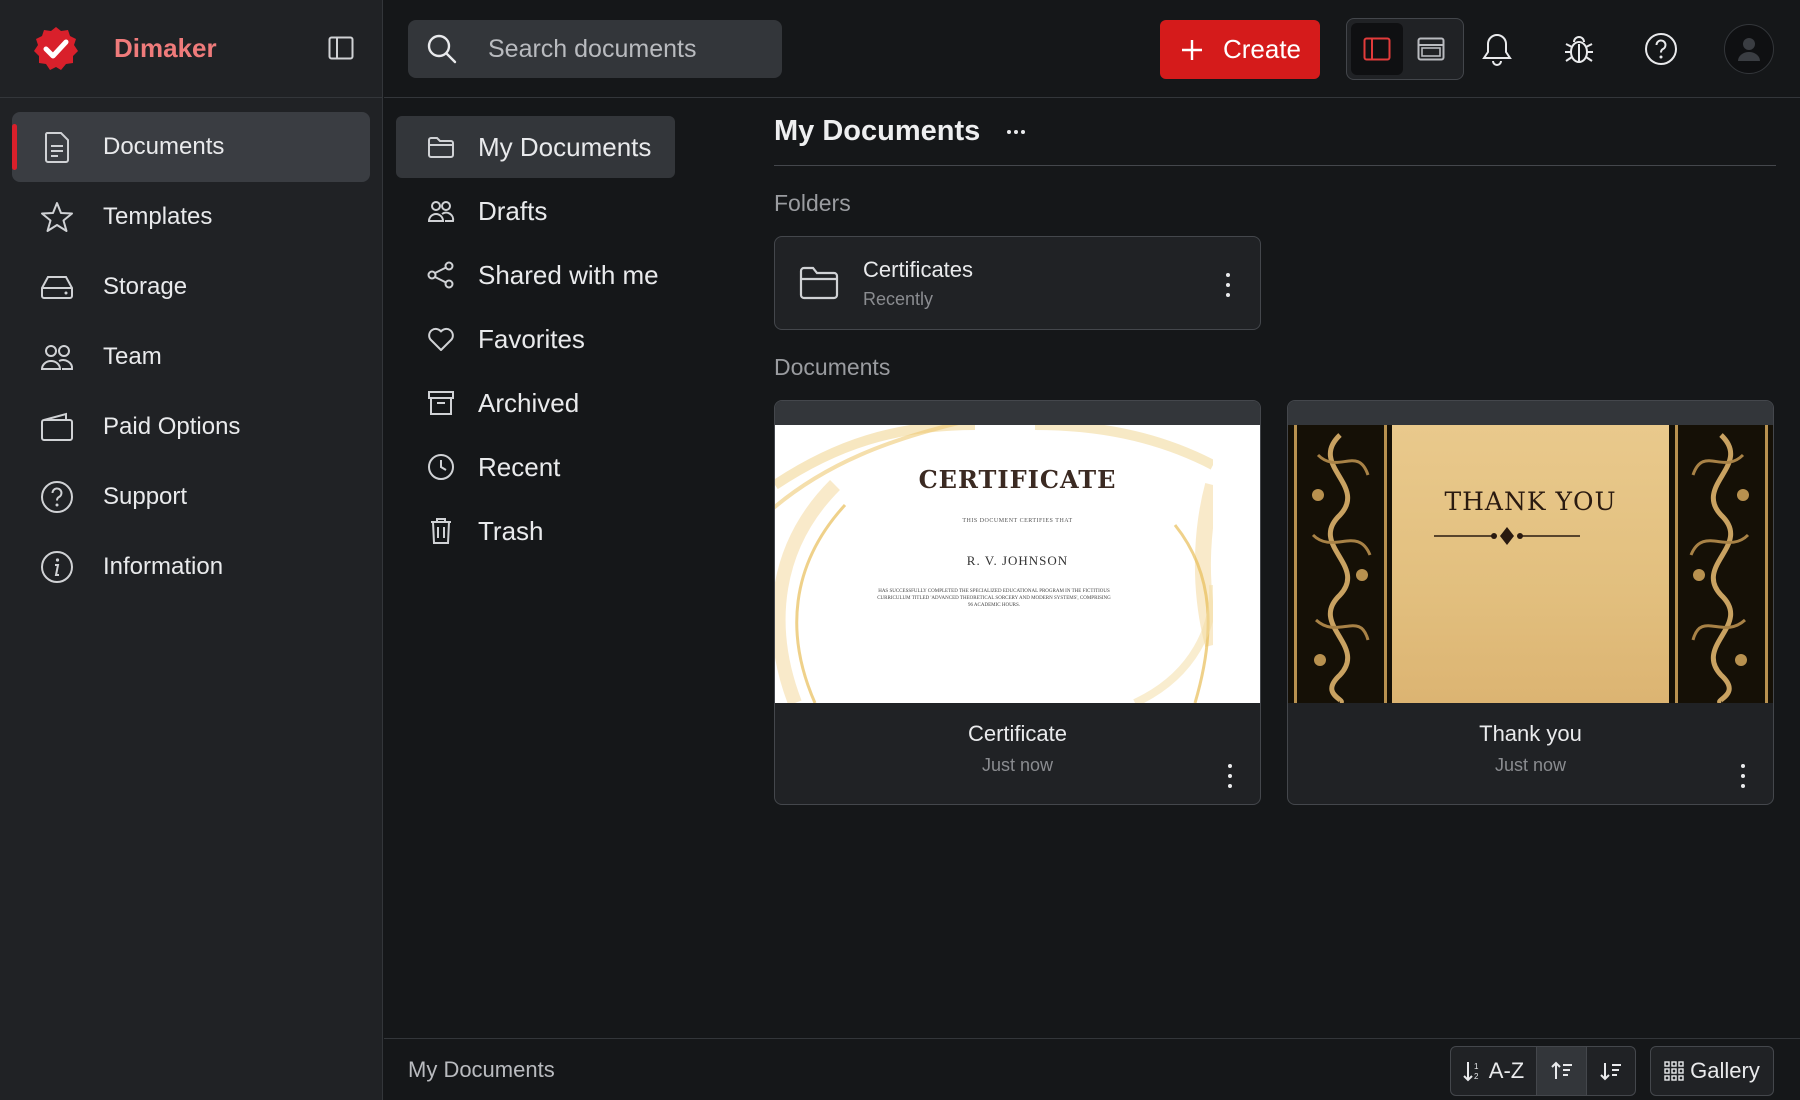 Image resolution: width=1800 pixels, height=1100 pixels. What do you see at coordinates (145, 496) in the screenshot?
I see `sidebar-item-label: Support` at bounding box center [145, 496].